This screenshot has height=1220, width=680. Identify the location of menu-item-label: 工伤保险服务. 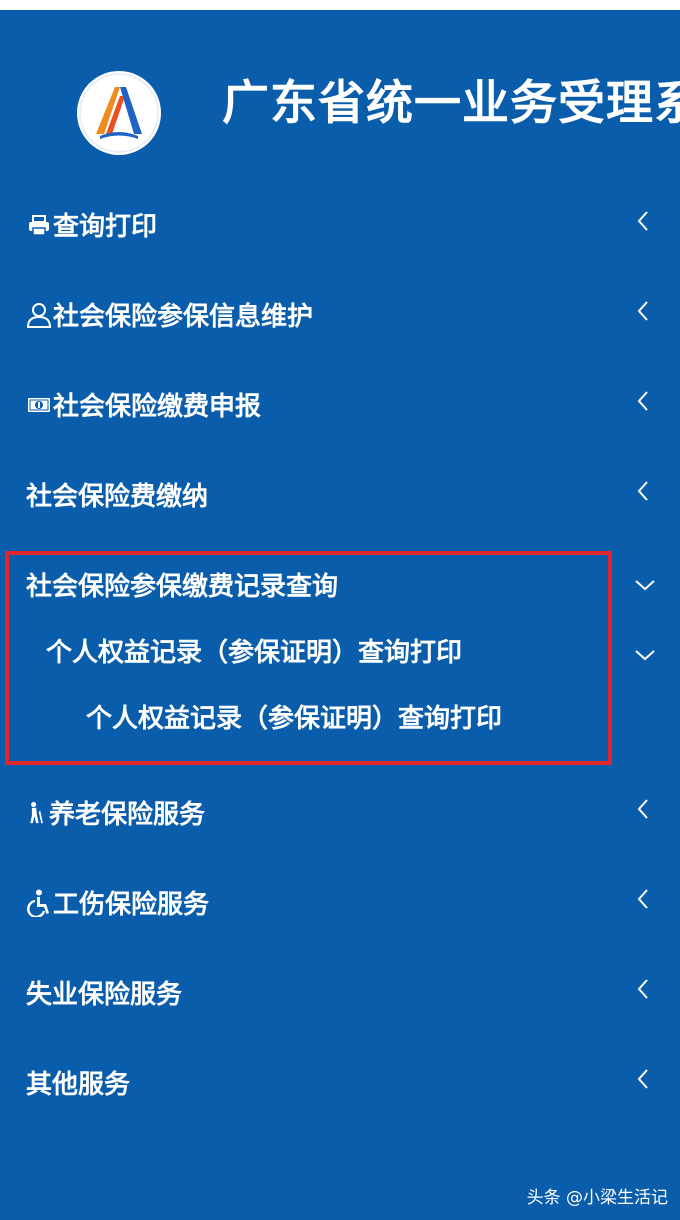
(131, 905).